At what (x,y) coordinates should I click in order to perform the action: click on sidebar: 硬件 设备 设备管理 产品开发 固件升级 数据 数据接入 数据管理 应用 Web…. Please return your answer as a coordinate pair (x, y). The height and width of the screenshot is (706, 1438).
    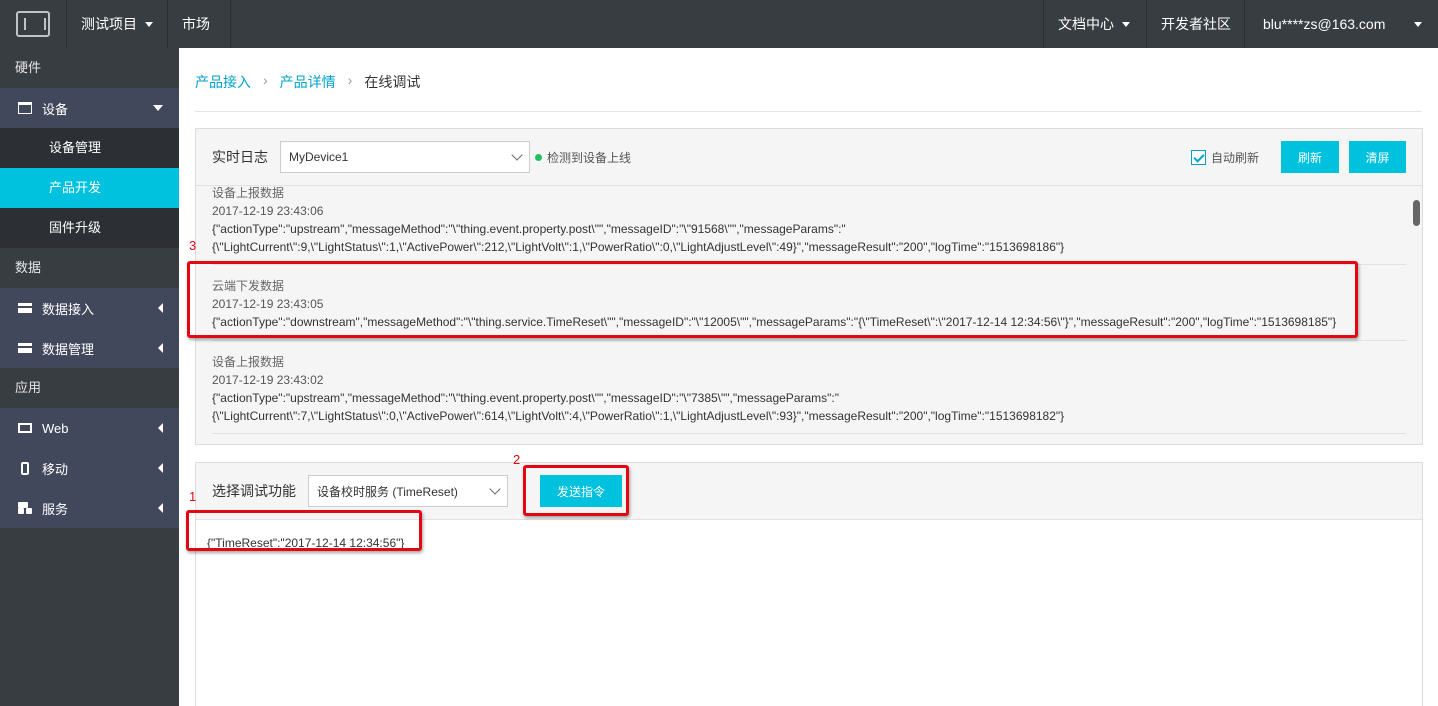
    Looking at the image, I should click on (89, 377).